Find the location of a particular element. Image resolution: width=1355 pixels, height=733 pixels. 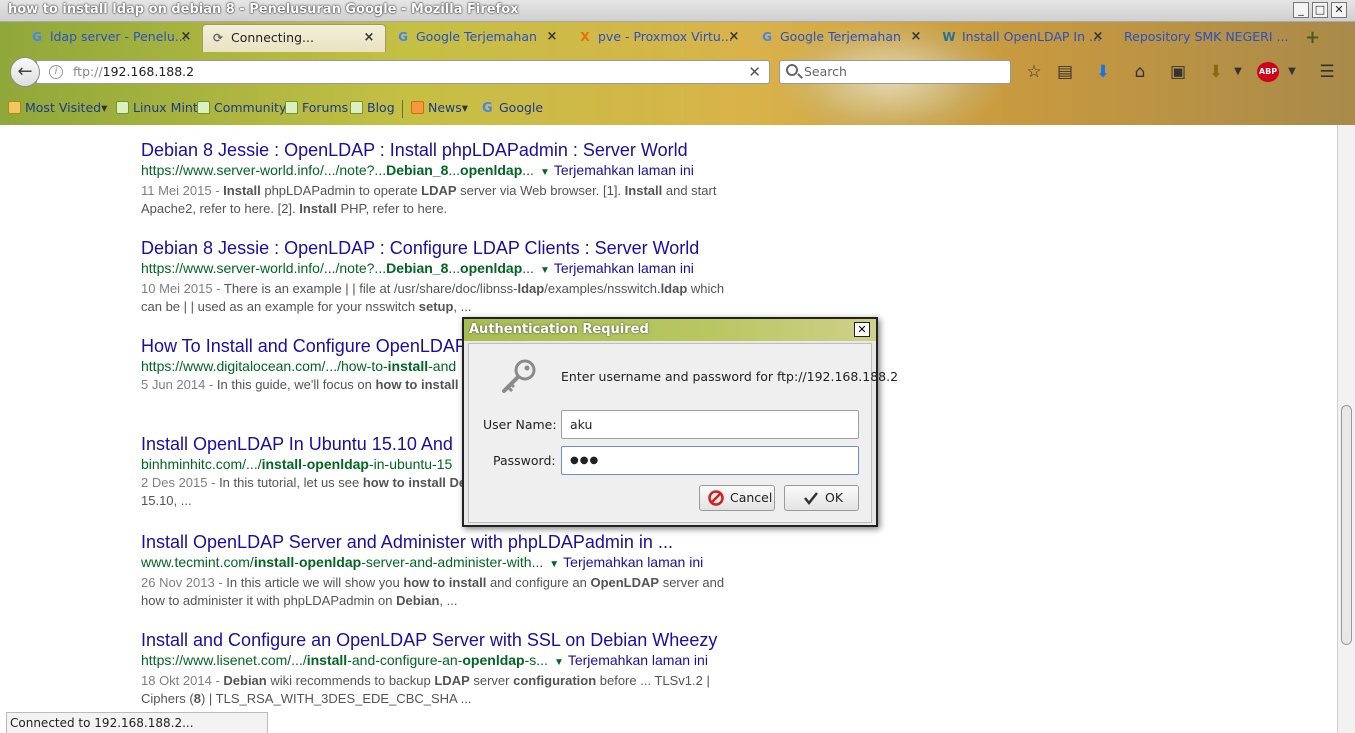

folder-icon is located at coordinates (14, 107).